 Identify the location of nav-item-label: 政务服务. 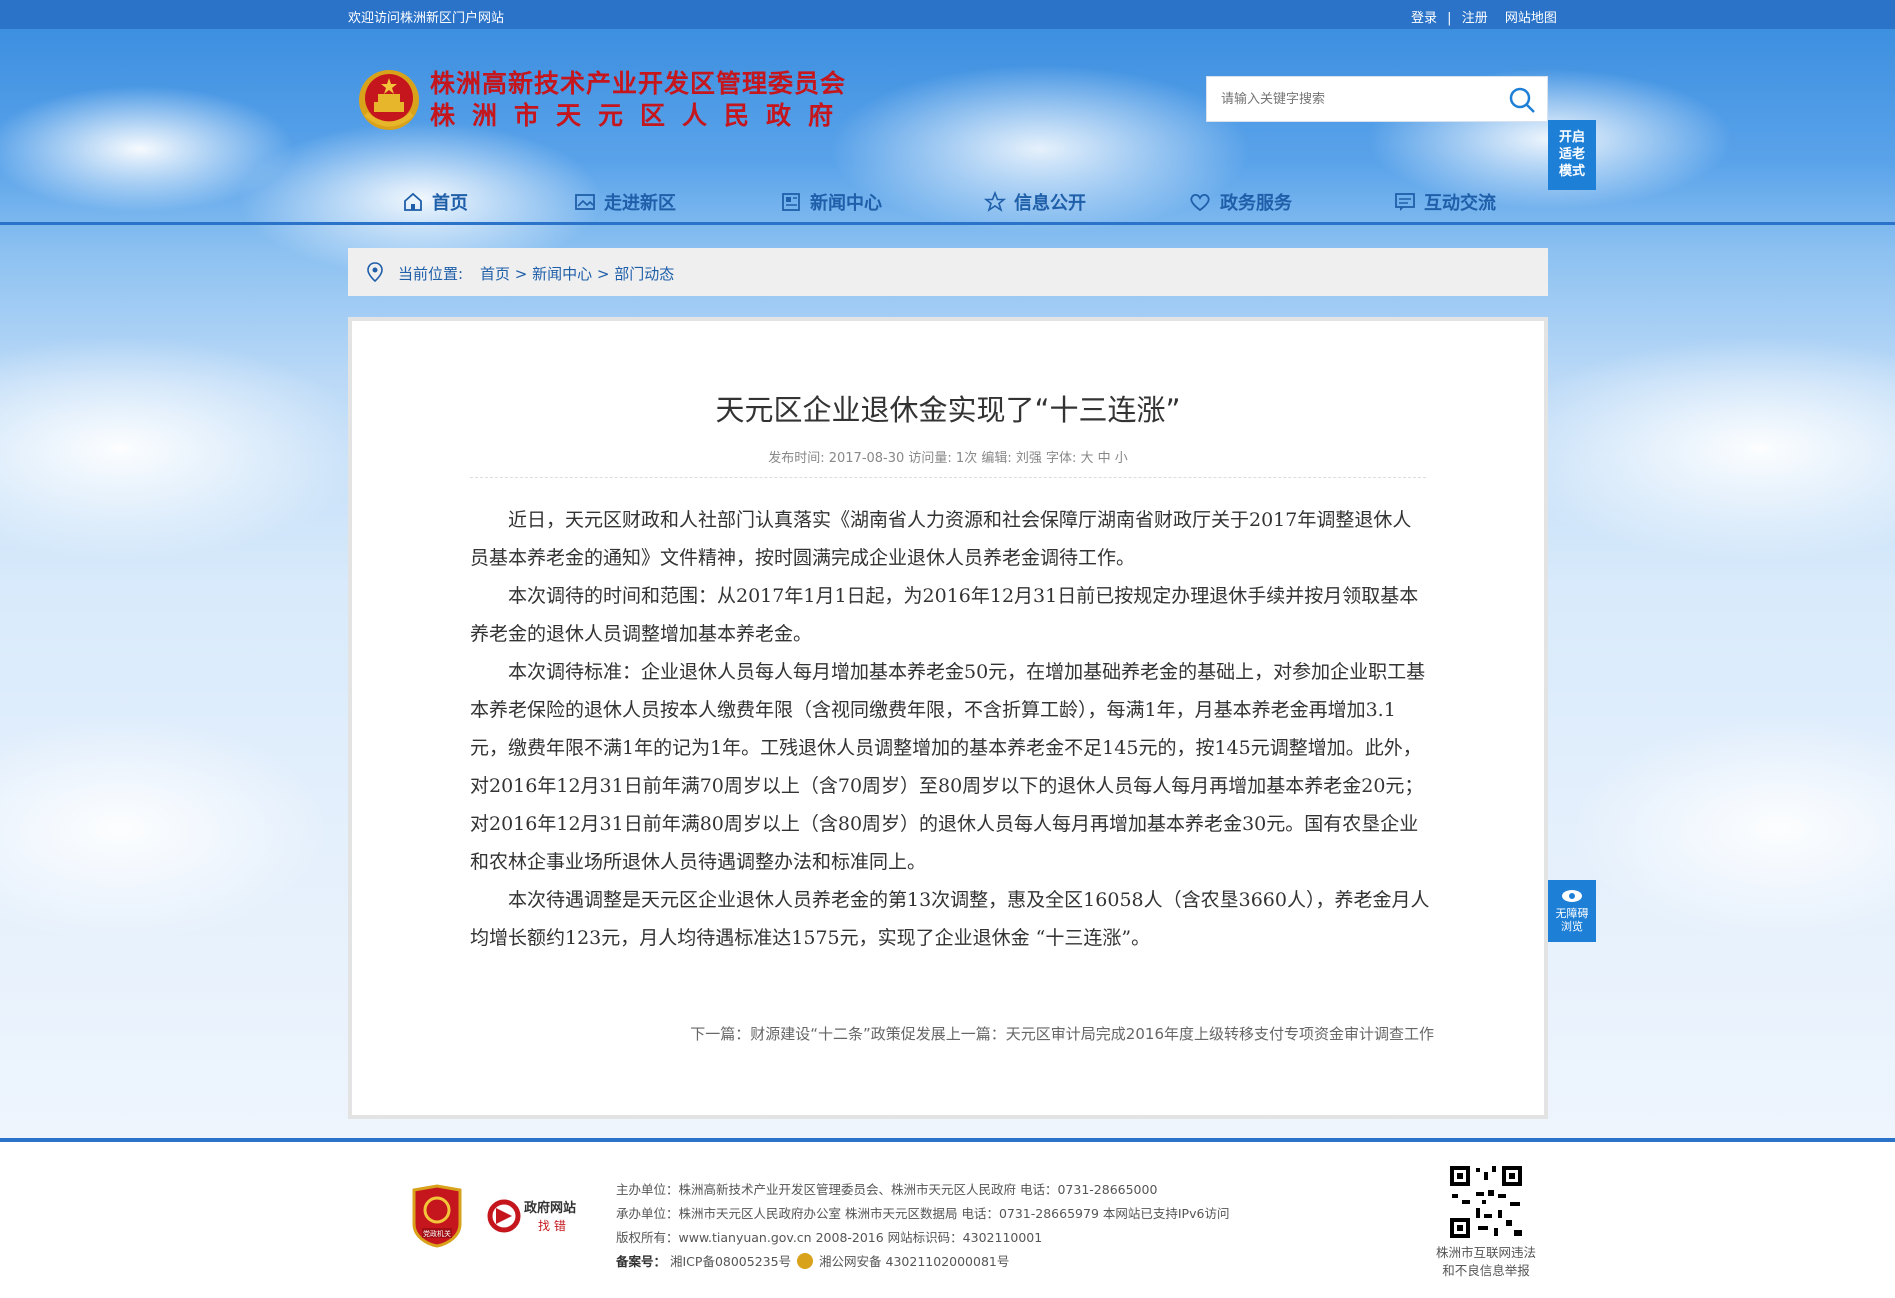
(1256, 203).